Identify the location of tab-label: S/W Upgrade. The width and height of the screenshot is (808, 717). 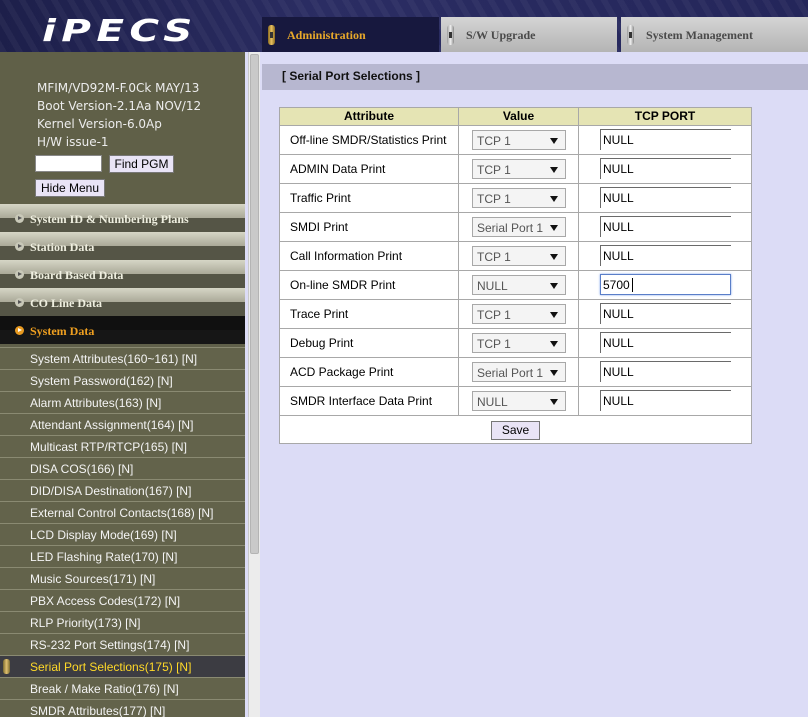
(501, 35).